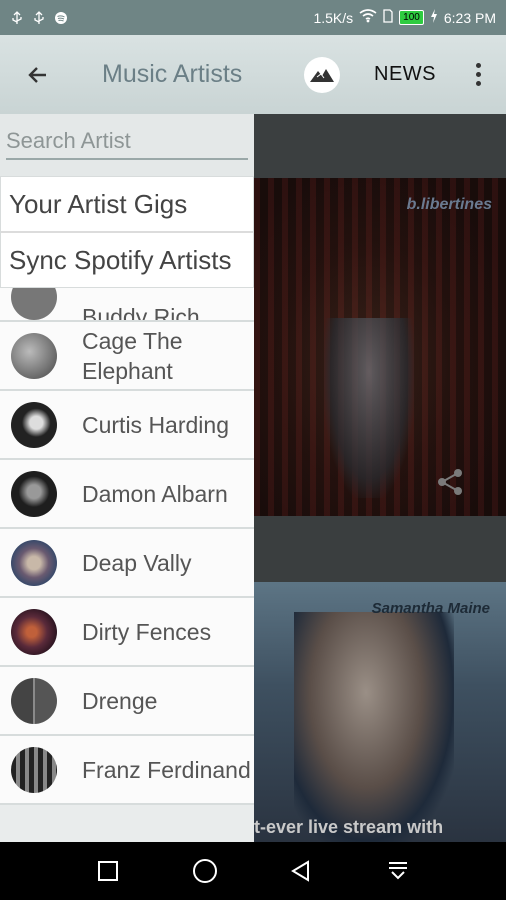  Describe the element at coordinates (333, 17) in the screenshot. I see `network-speed: 1.5K/s` at that location.